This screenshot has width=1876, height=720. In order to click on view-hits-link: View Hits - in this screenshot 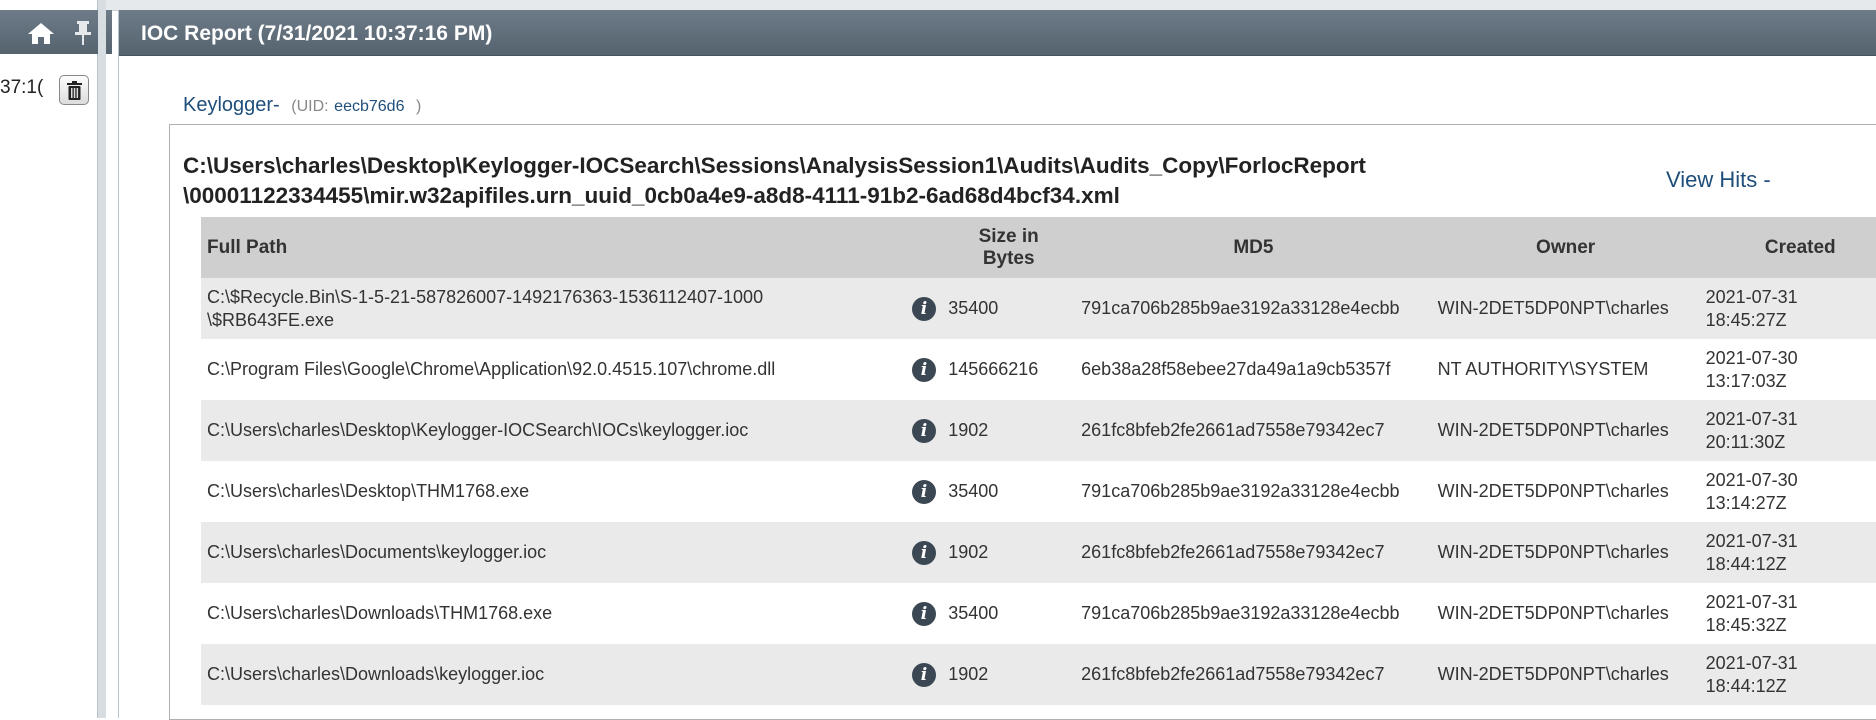, I will do `click(1718, 180)`.